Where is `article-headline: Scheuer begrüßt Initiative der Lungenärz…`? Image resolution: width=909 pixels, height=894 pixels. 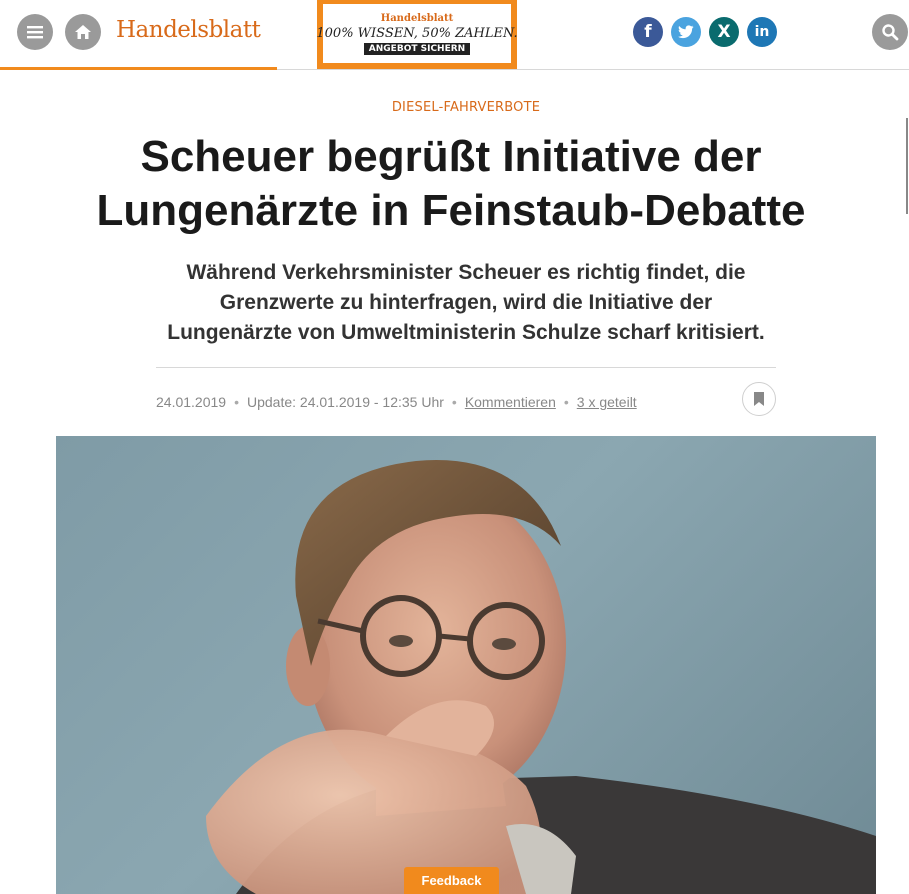
article-headline: Scheuer begrüßt Initiative der Lungenärz… is located at coordinates (451, 183).